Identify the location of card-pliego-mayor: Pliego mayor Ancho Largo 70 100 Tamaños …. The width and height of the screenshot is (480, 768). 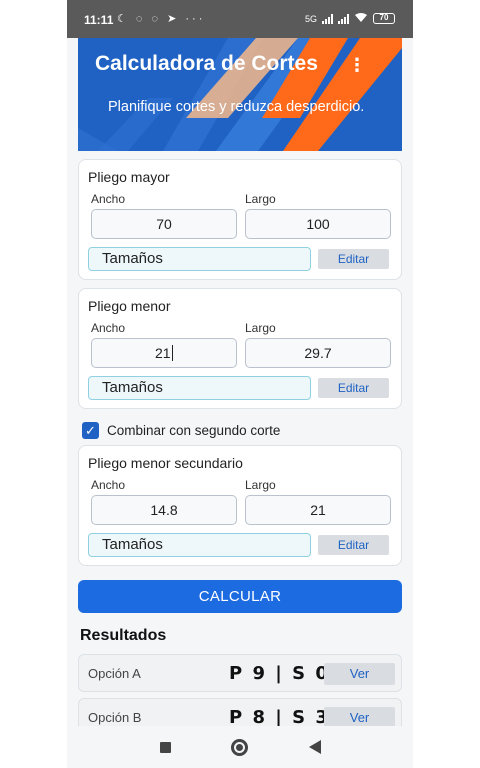
(240, 219).